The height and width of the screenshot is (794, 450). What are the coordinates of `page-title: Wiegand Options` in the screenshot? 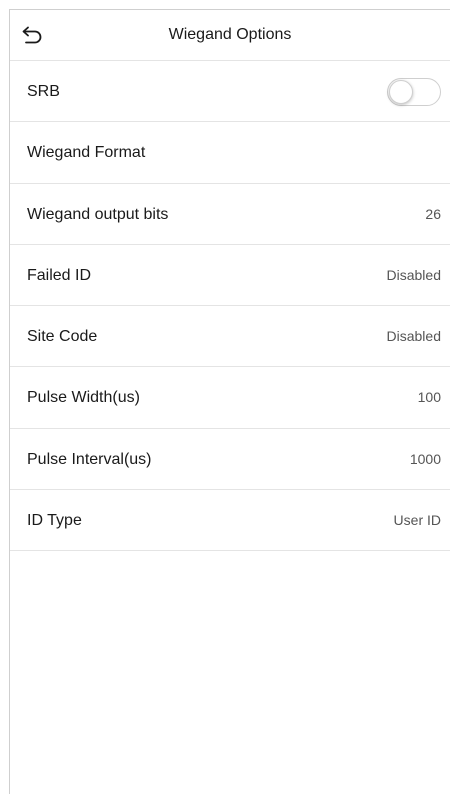 It's located at (230, 34).